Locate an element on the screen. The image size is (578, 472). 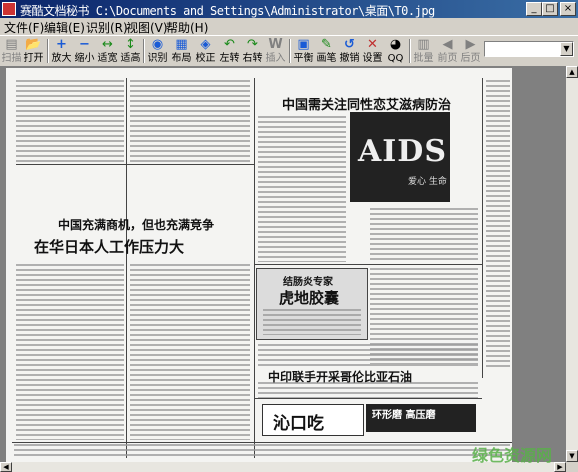
pen-label: 画笔 is located at coordinates (326, 58).